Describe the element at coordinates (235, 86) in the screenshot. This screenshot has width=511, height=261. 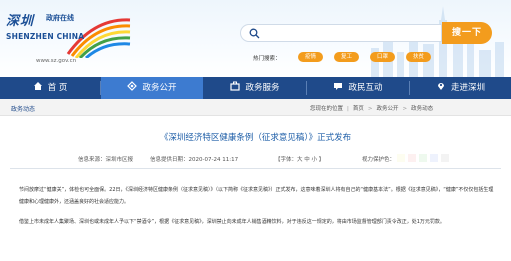
I see `service-icon` at that location.